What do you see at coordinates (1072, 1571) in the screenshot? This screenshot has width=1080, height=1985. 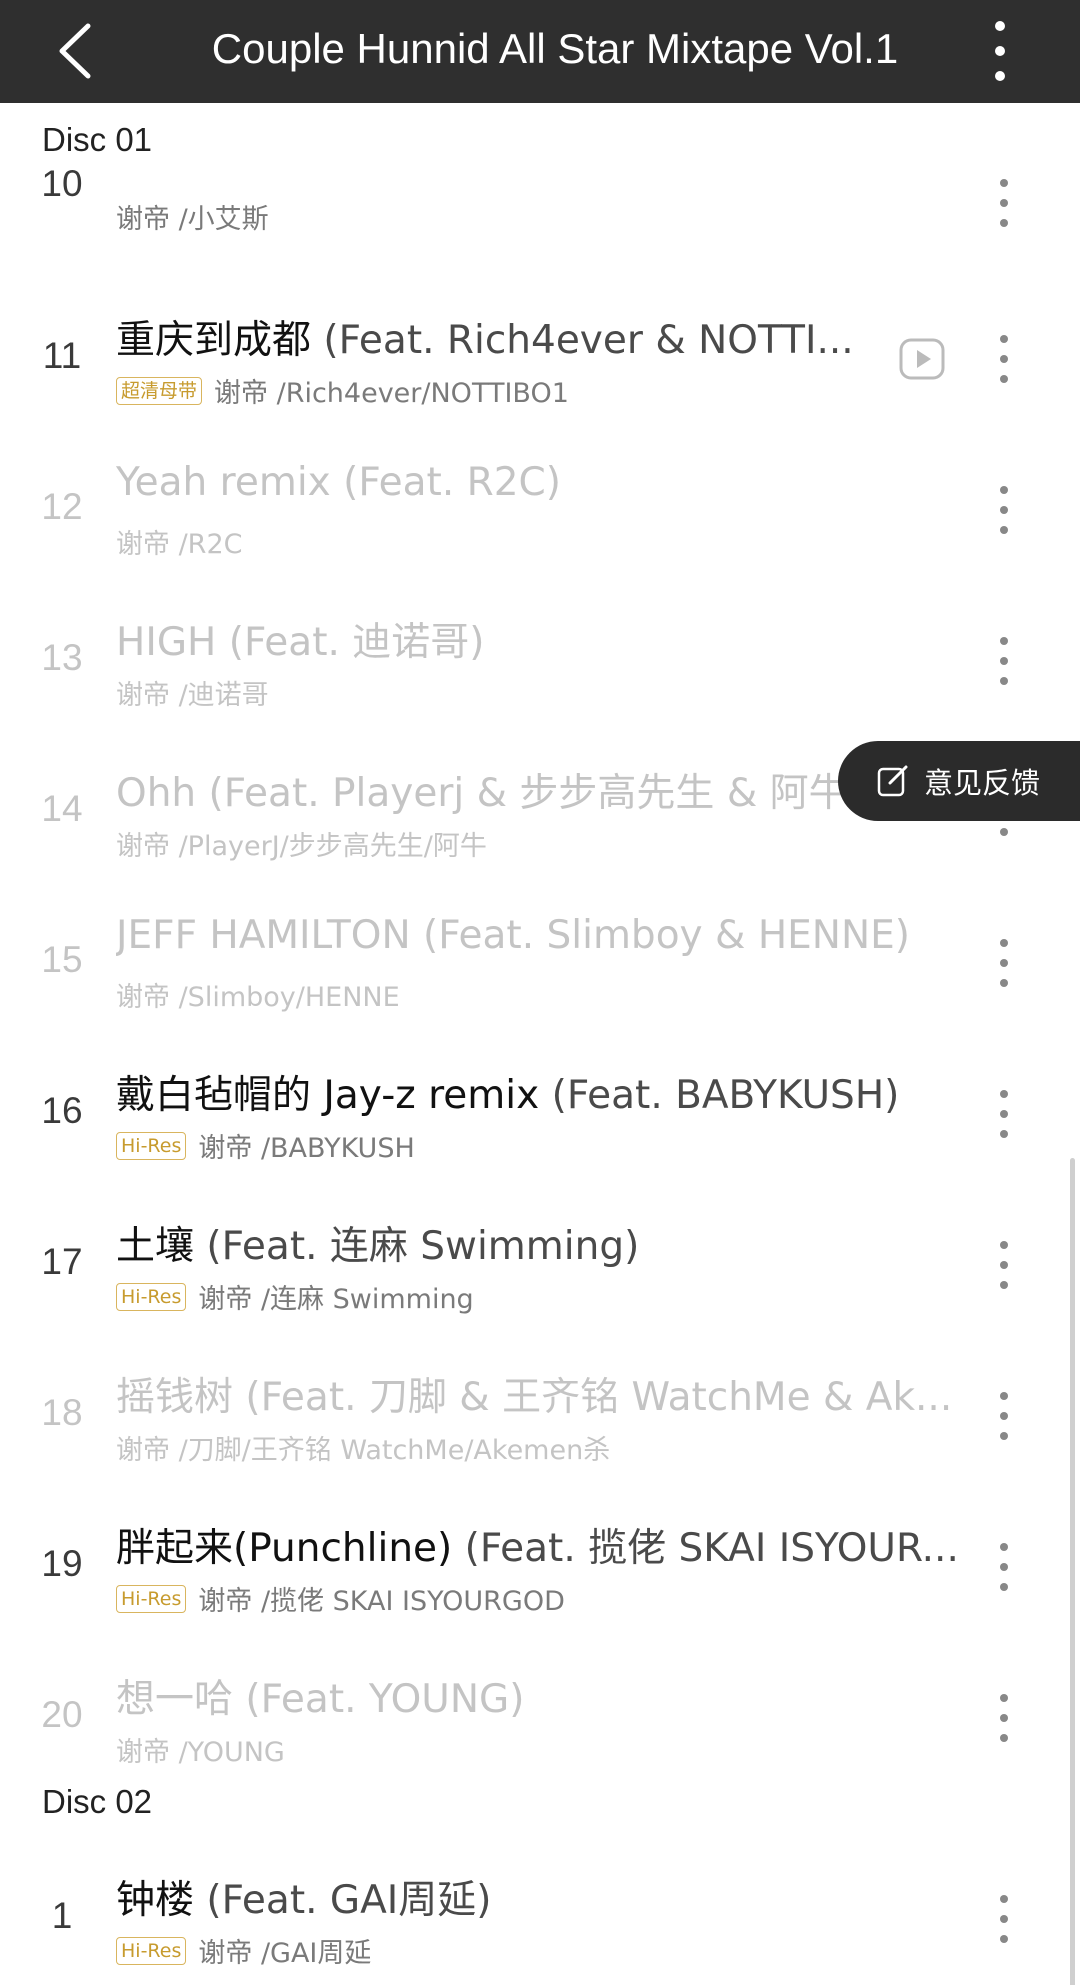 I see `scrollbar` at bounding box center [1072, 1571].